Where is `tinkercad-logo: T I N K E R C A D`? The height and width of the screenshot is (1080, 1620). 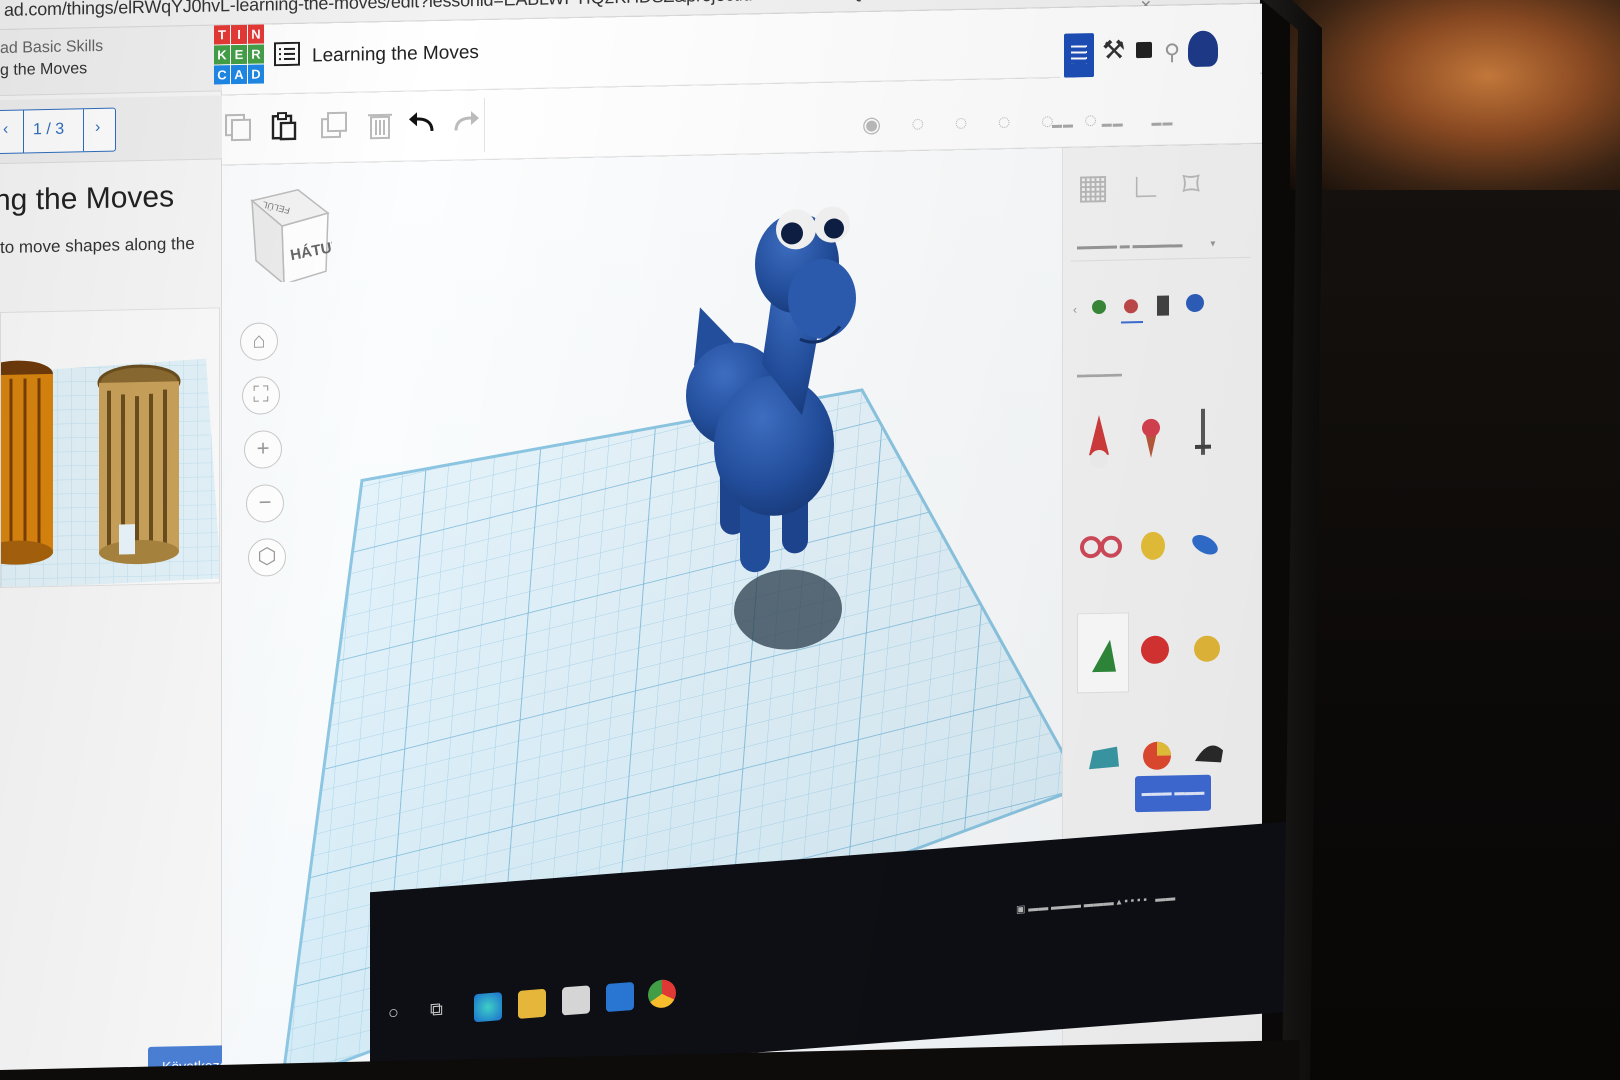
tinkercad-logo: T I N K E R C A D is located at coordinates (239, 55).